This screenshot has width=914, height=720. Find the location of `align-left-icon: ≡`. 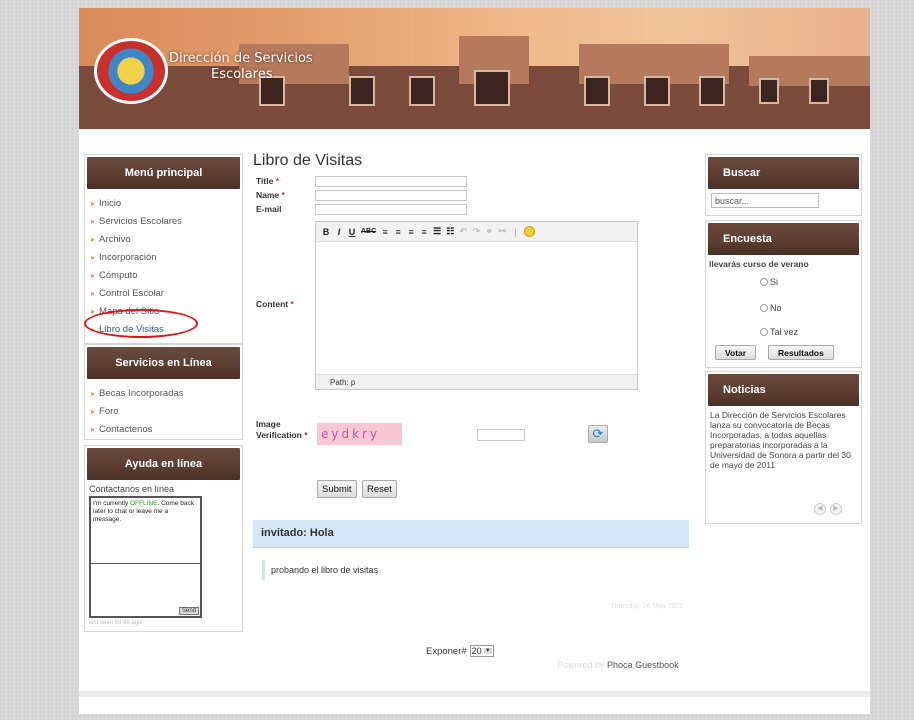

align-left-icon: ≡ is located at coordinates (385, 232).